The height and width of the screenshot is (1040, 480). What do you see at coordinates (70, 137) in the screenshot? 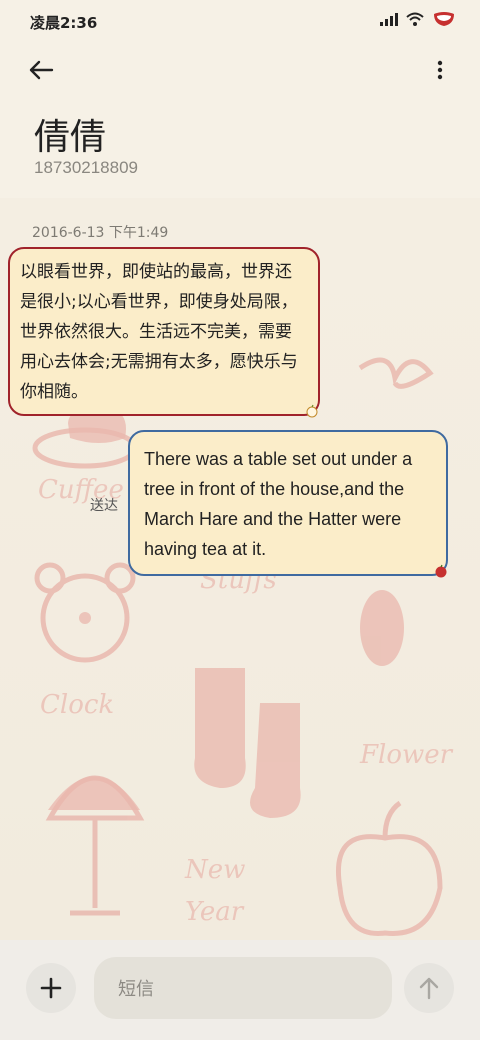
I see `contact-name: 倩倩` at bounding box center [70, 137].